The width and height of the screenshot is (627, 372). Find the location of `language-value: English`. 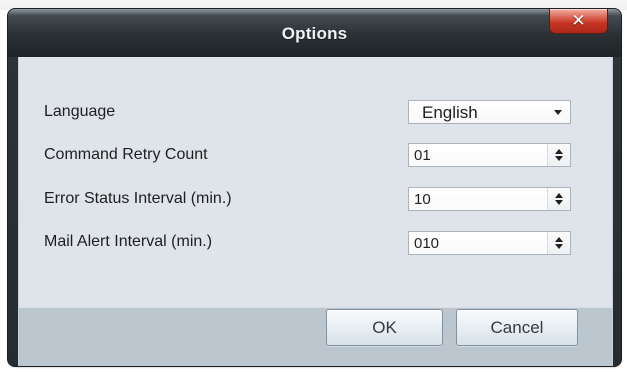

language-value: English is located at coordinates (450, 112).